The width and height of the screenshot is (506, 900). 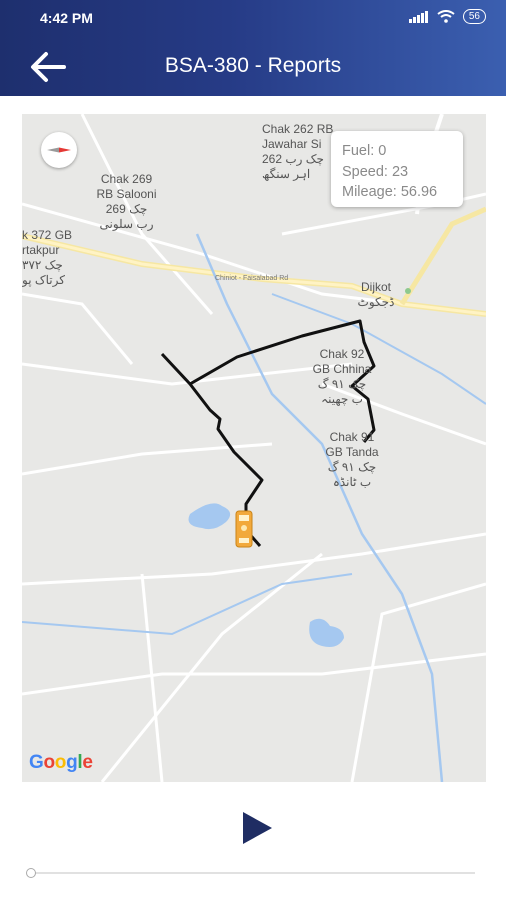 What do you see at coordinates (251, 278) in the screenshot?
I see `road-label: Chiniot - Faisalabad Rd` at bounding box center [251, 278].